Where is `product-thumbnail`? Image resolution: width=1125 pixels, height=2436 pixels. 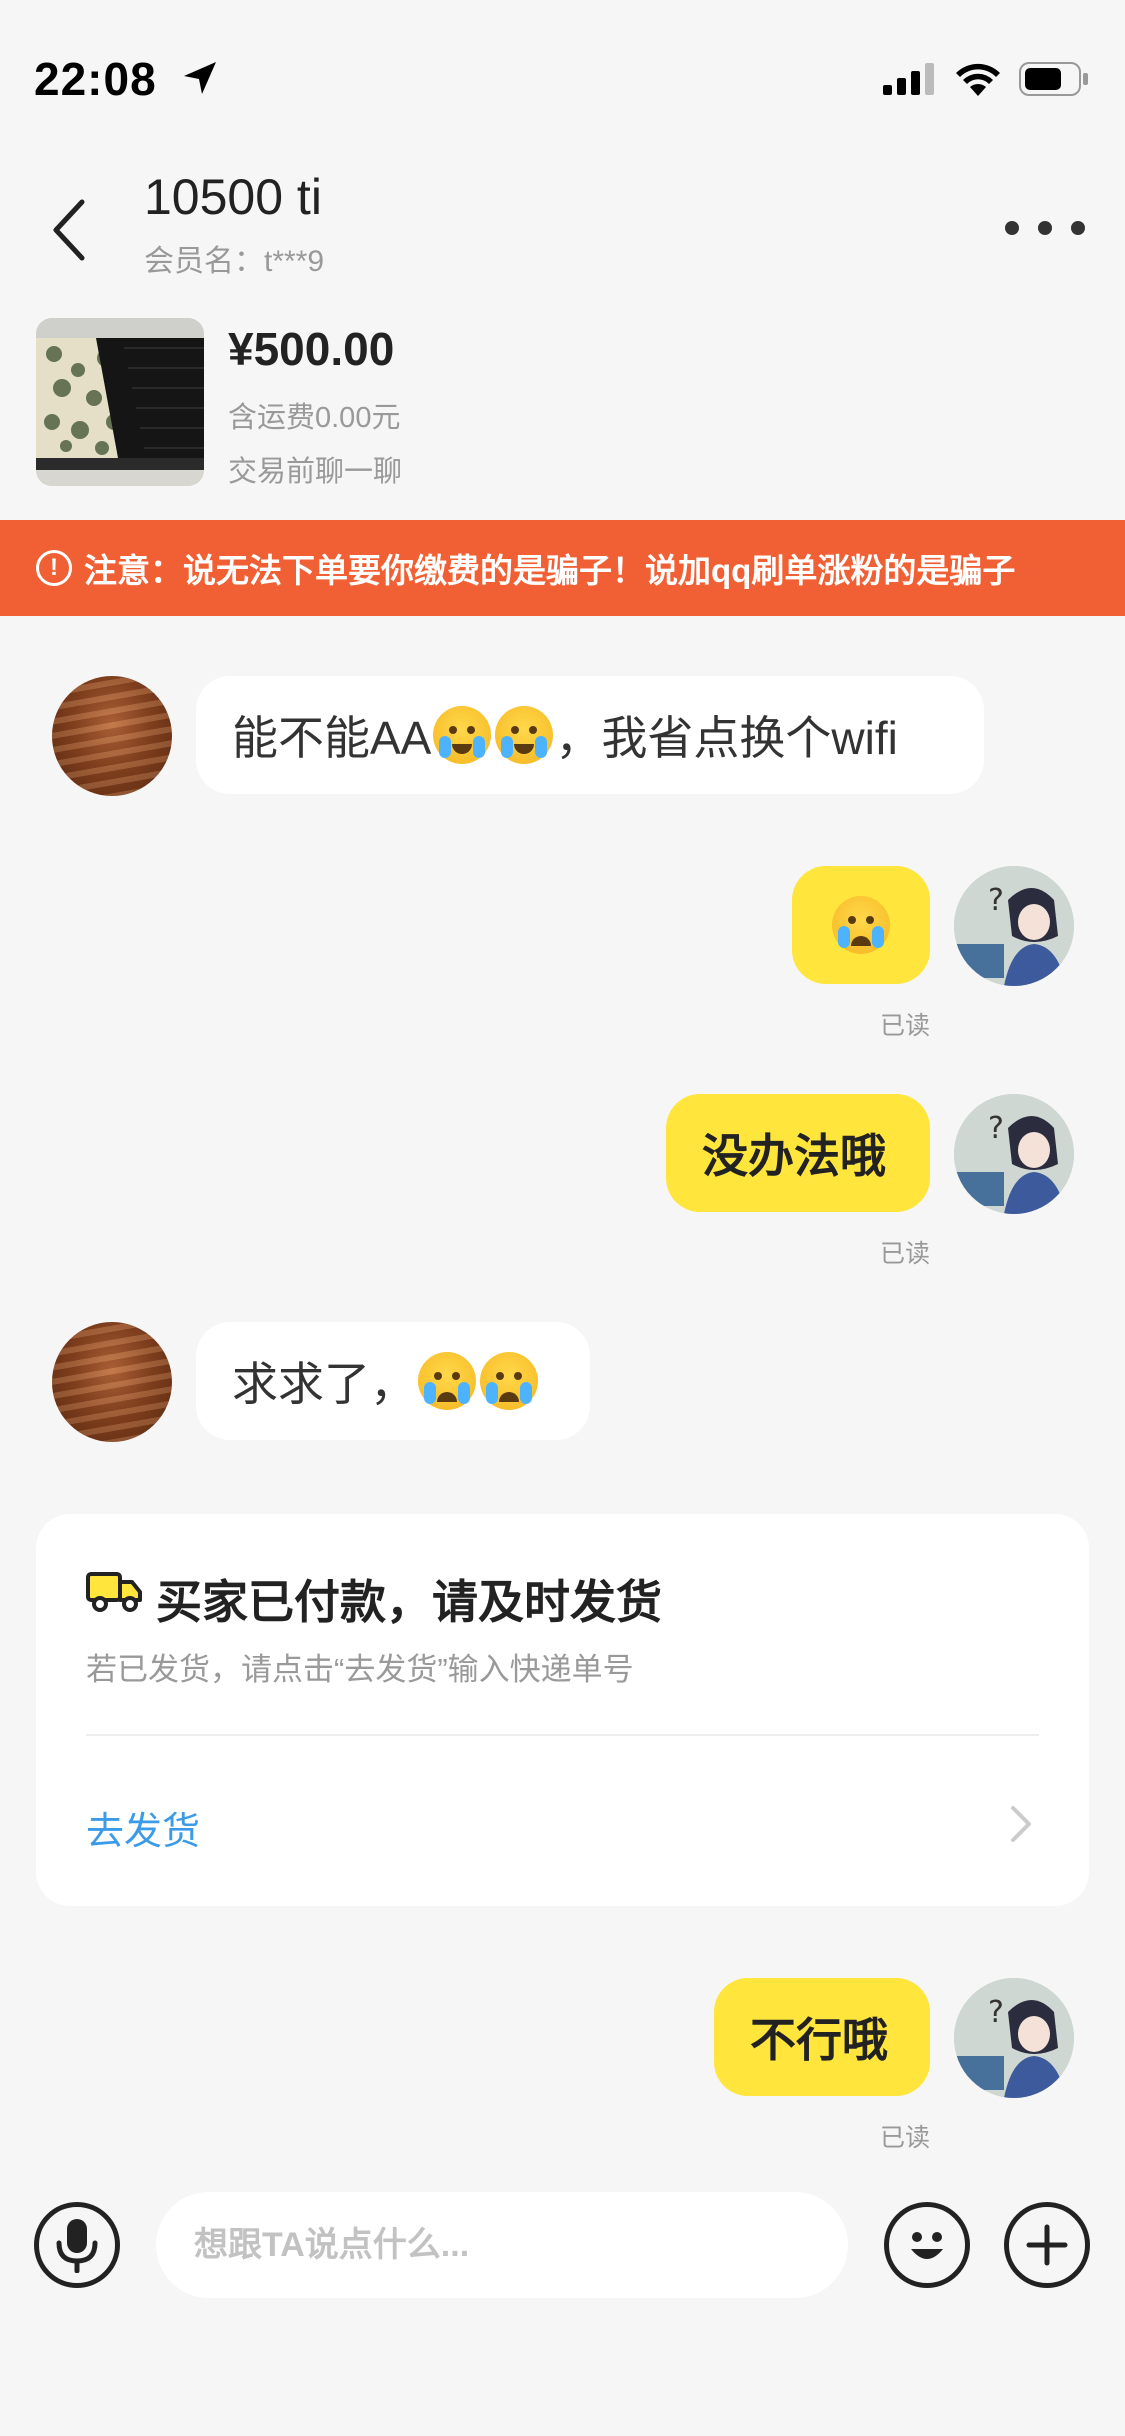 product-thumbnail is located at coordinates (120, 402).